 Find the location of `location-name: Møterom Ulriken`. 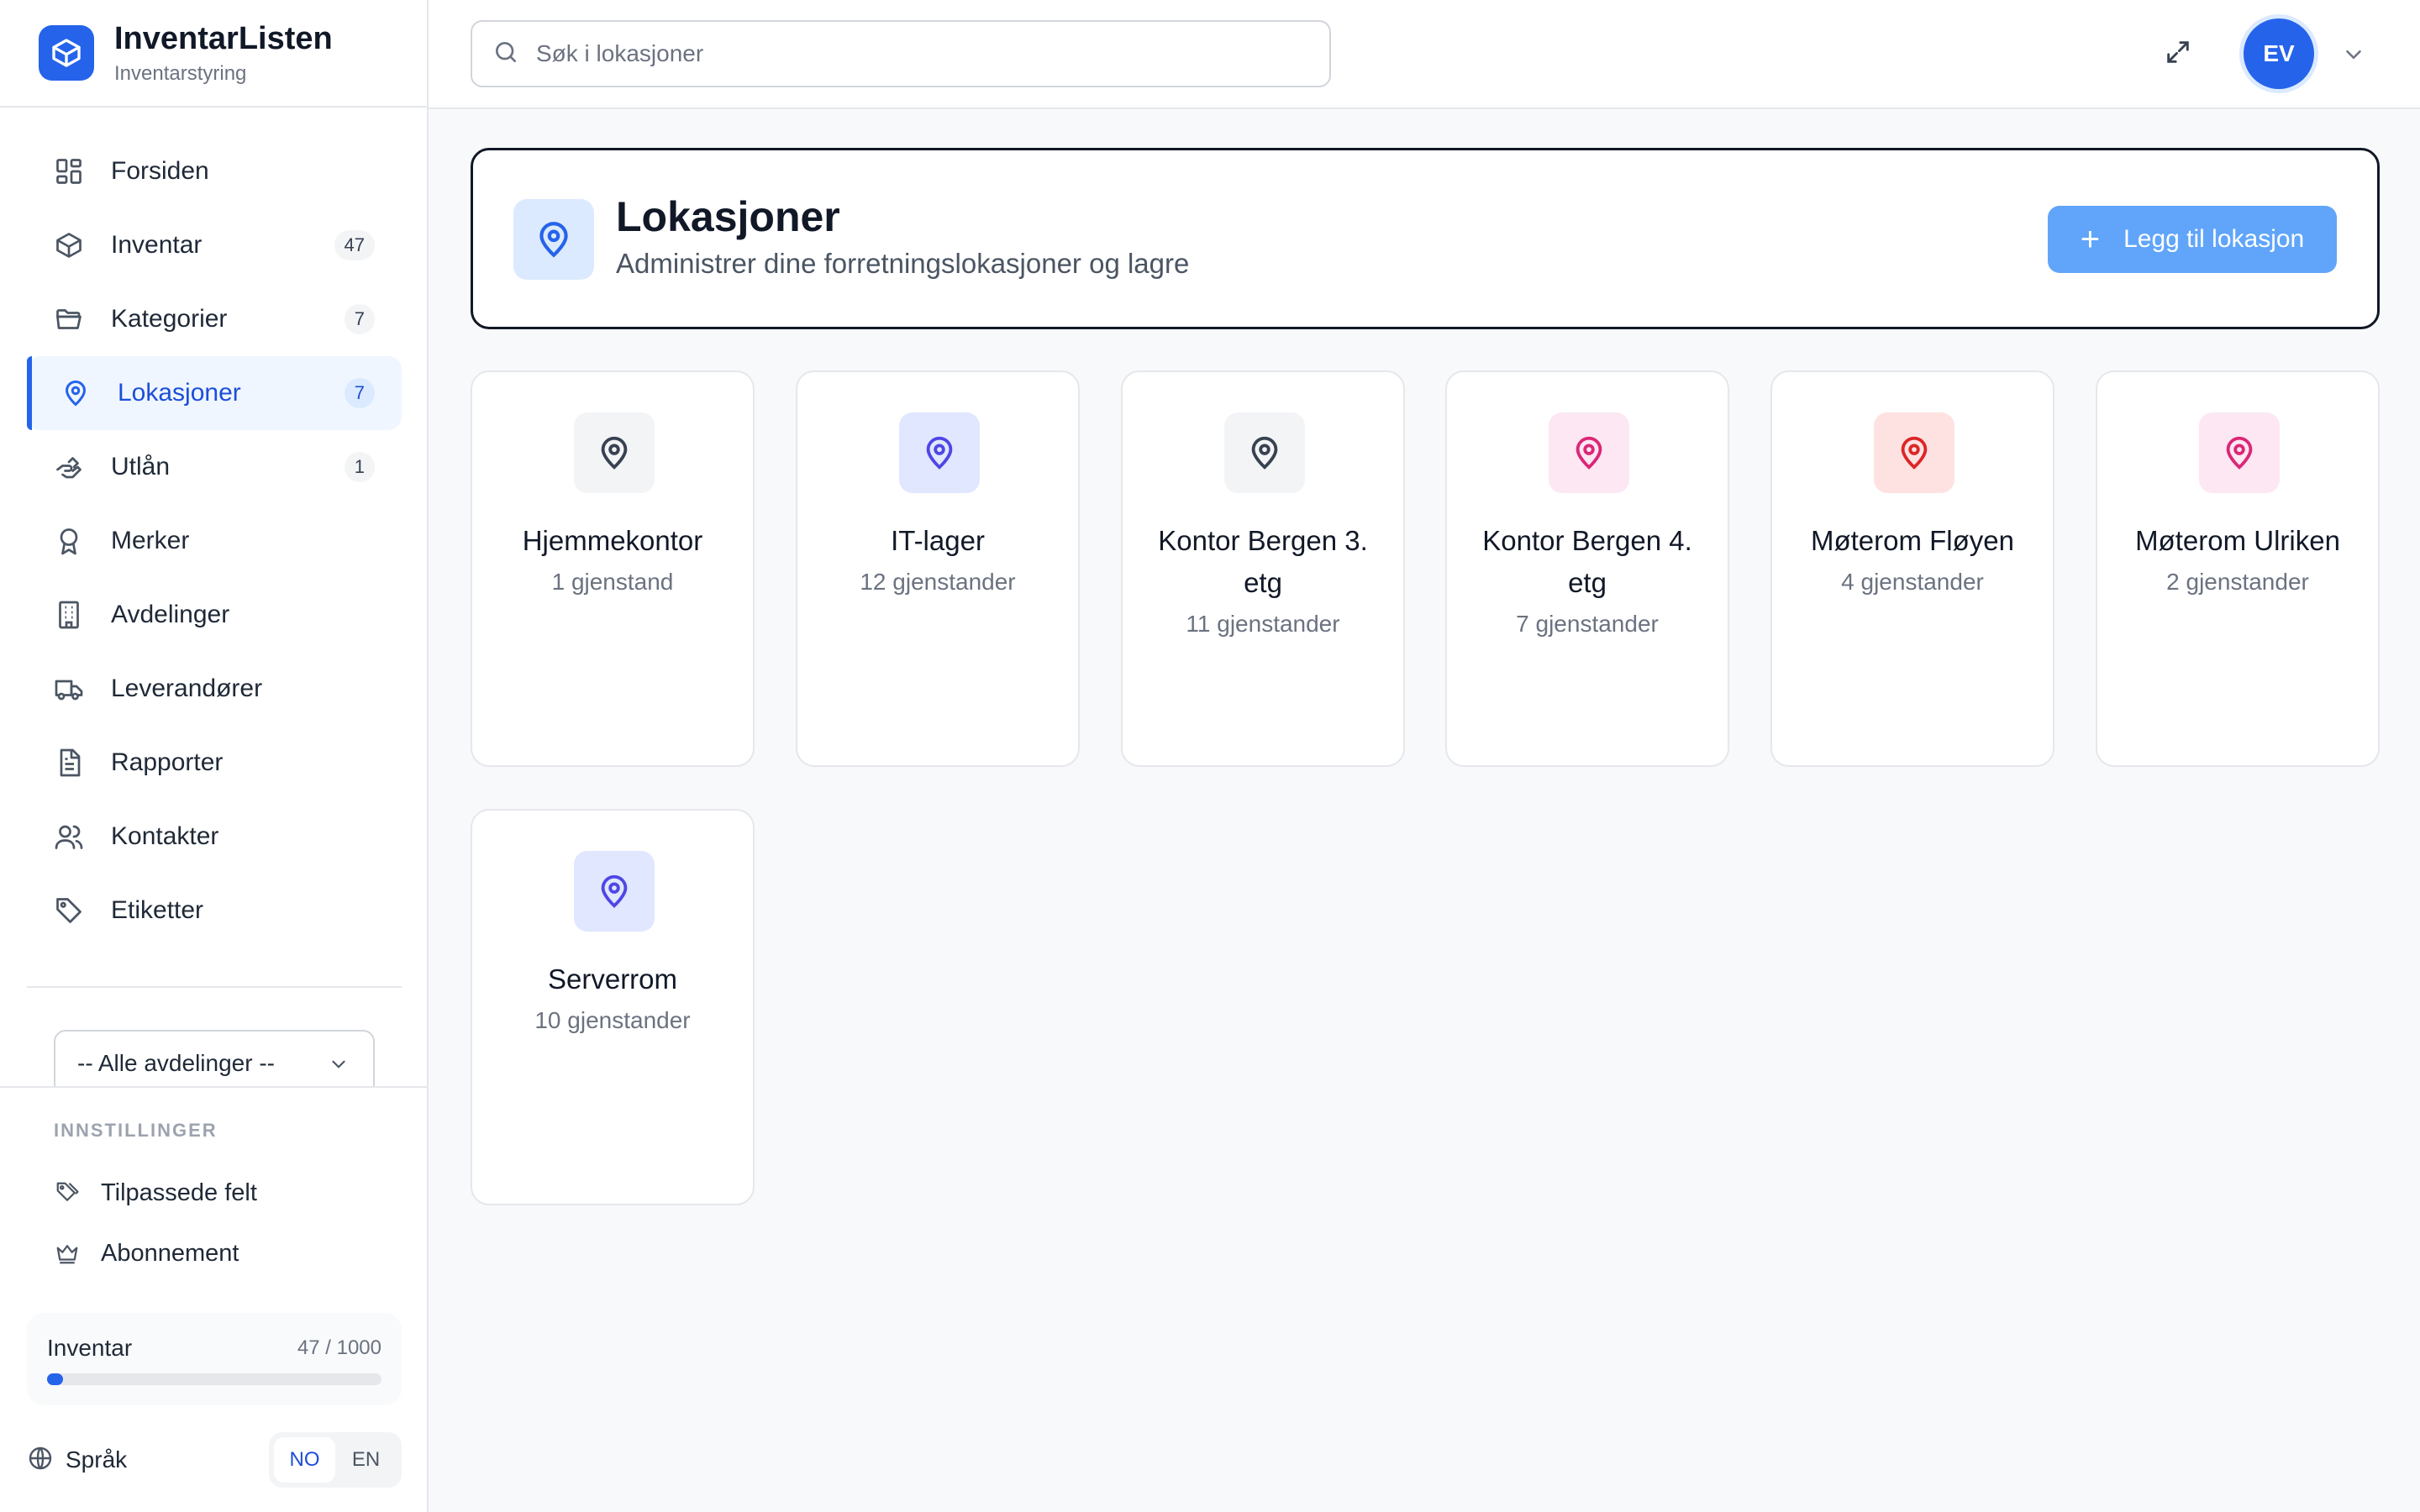

location-name: Møterom Ulriken is located at coordinates (2237, 540).